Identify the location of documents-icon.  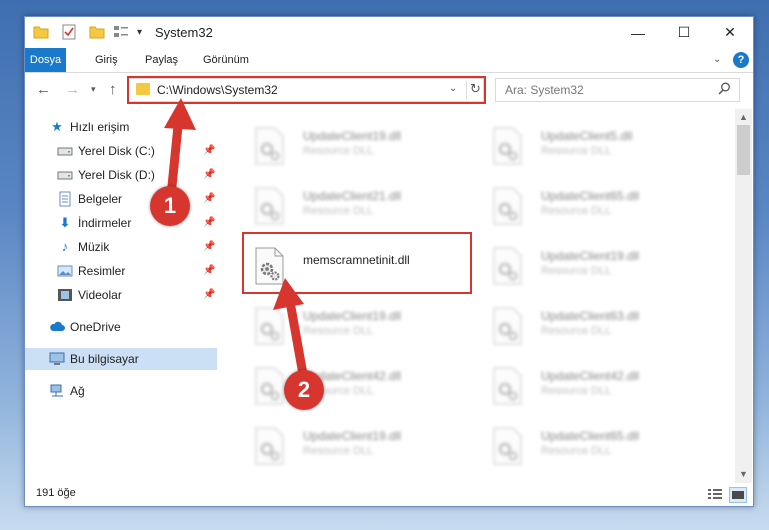
(65, 199).